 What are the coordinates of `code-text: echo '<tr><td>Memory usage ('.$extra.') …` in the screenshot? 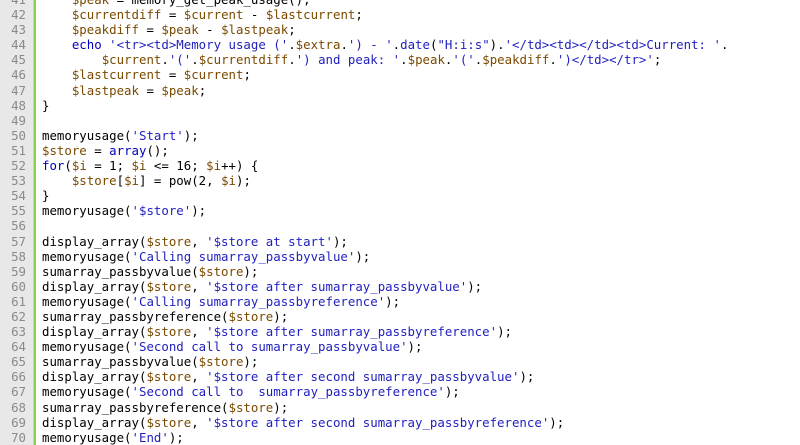 It's located at (385, 45).